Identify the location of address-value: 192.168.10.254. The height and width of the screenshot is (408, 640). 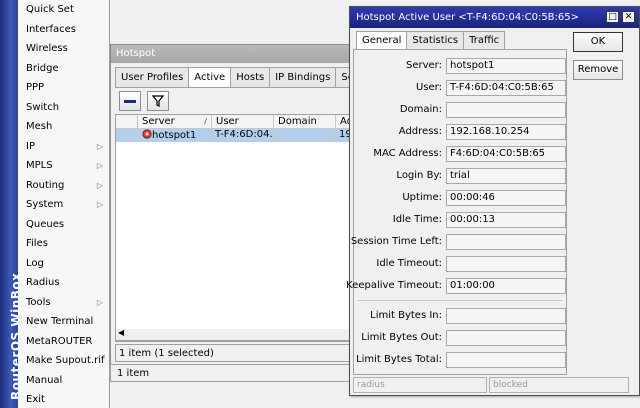
(506, 132).